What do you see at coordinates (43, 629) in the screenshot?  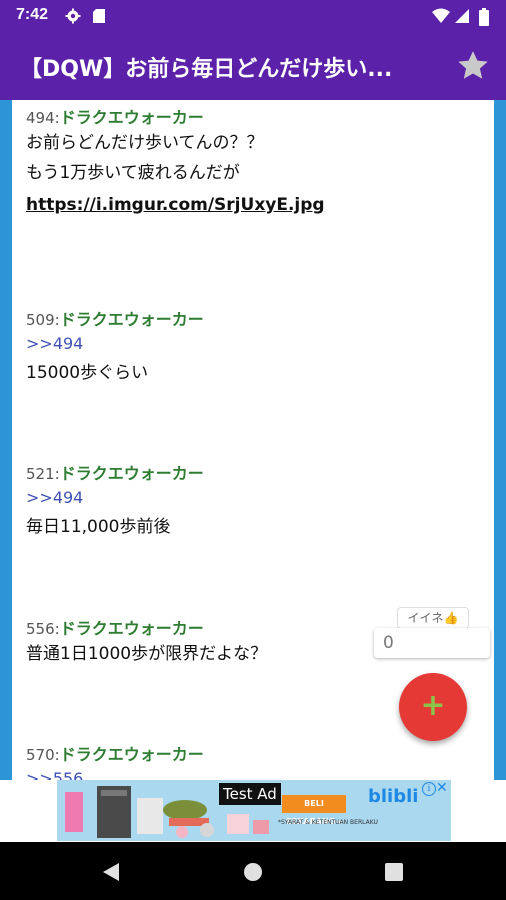 I see `post-number: 556:` at bounding box center [43, 629].